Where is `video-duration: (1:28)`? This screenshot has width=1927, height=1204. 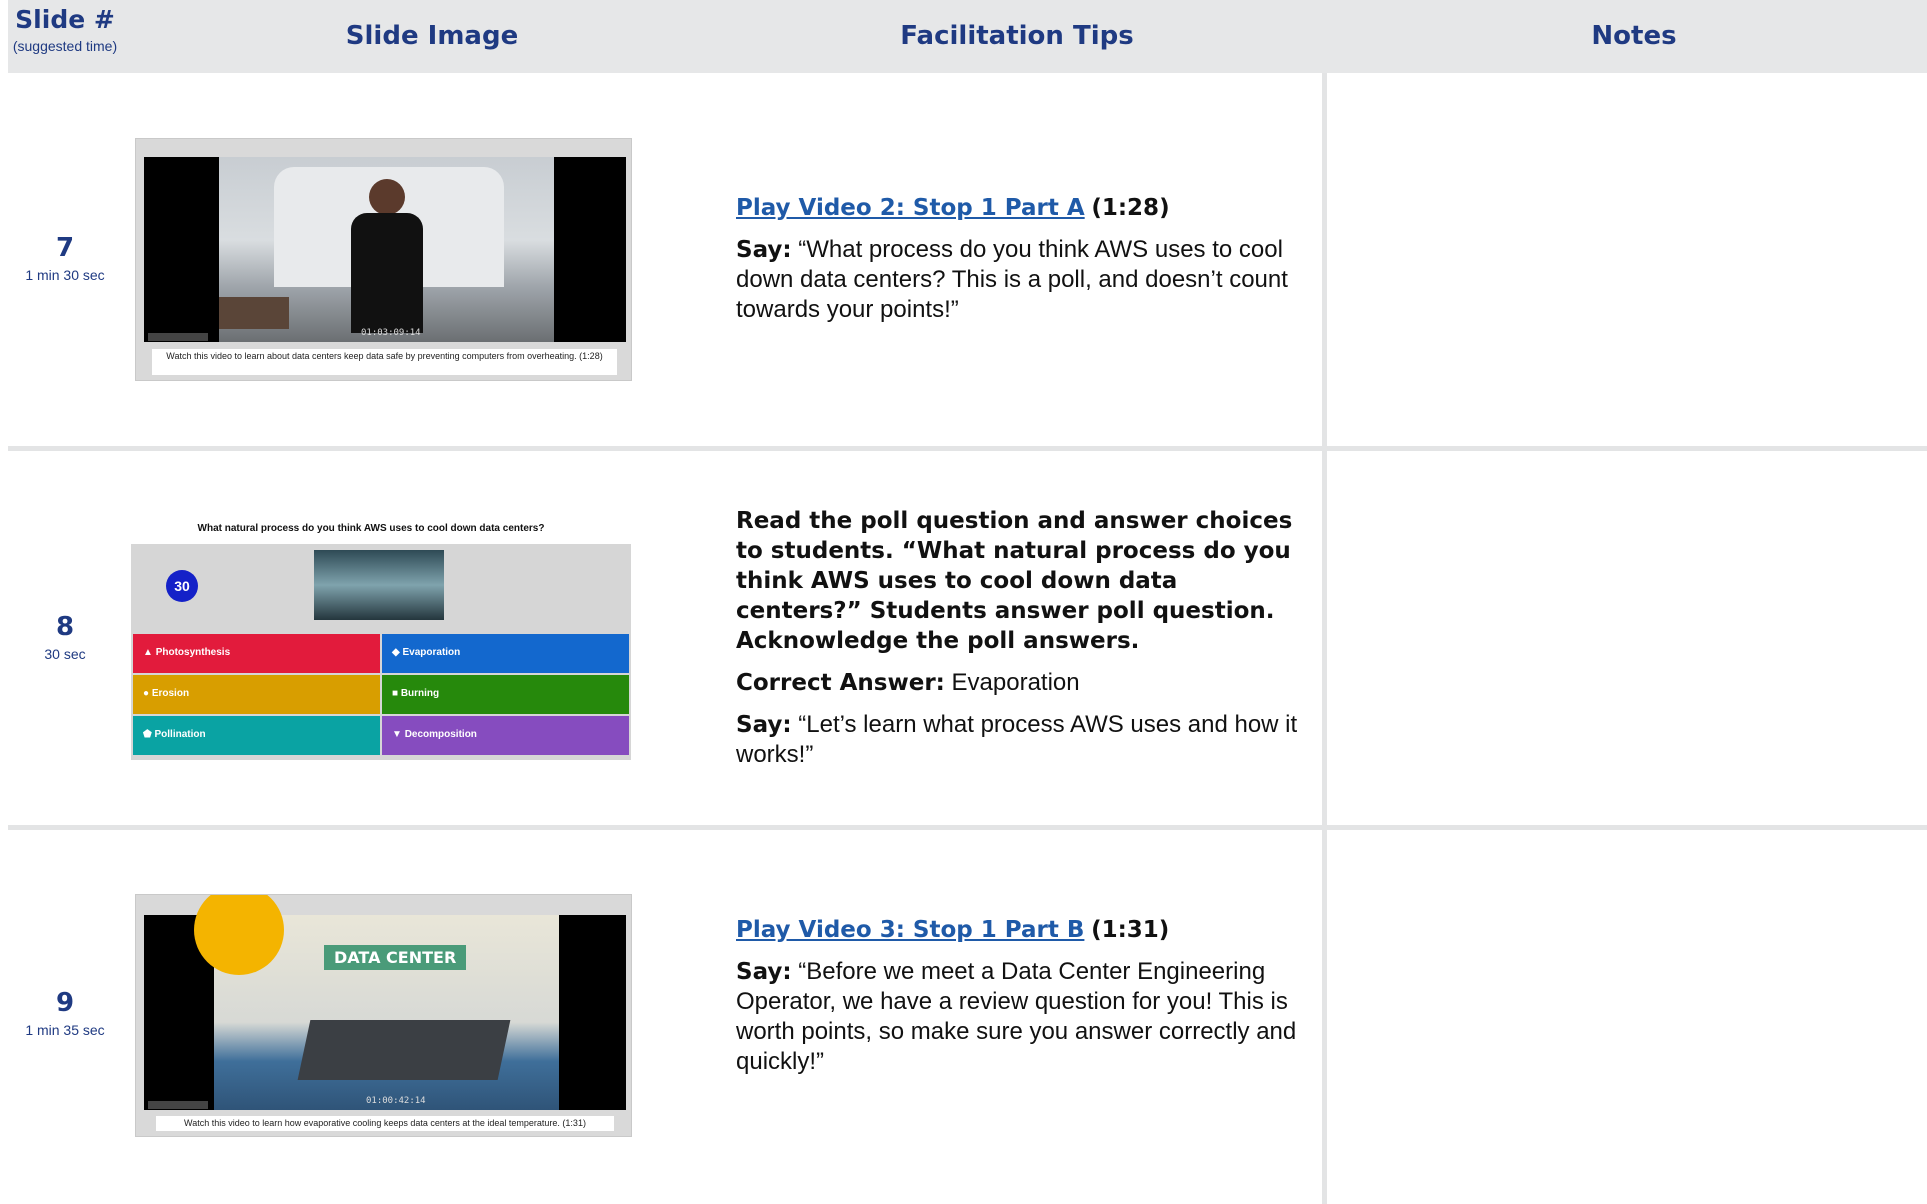 video-duration: (1:28) is located at coordinates (1130, 208).